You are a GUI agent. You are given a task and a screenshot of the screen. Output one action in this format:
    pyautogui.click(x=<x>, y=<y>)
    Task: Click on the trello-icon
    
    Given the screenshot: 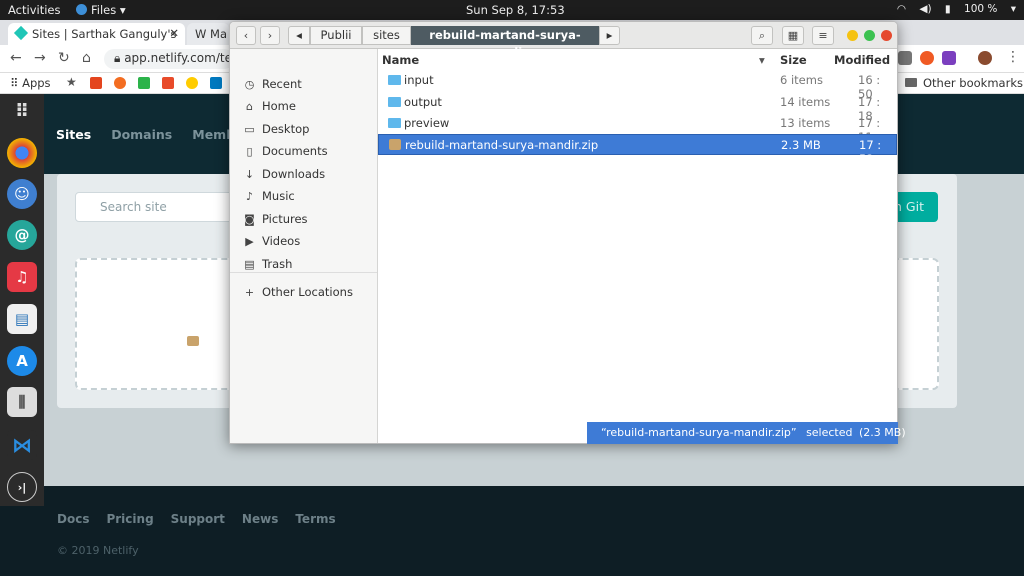 What is the action you would take?
    pyautogui.click(x=216, y=83)
    